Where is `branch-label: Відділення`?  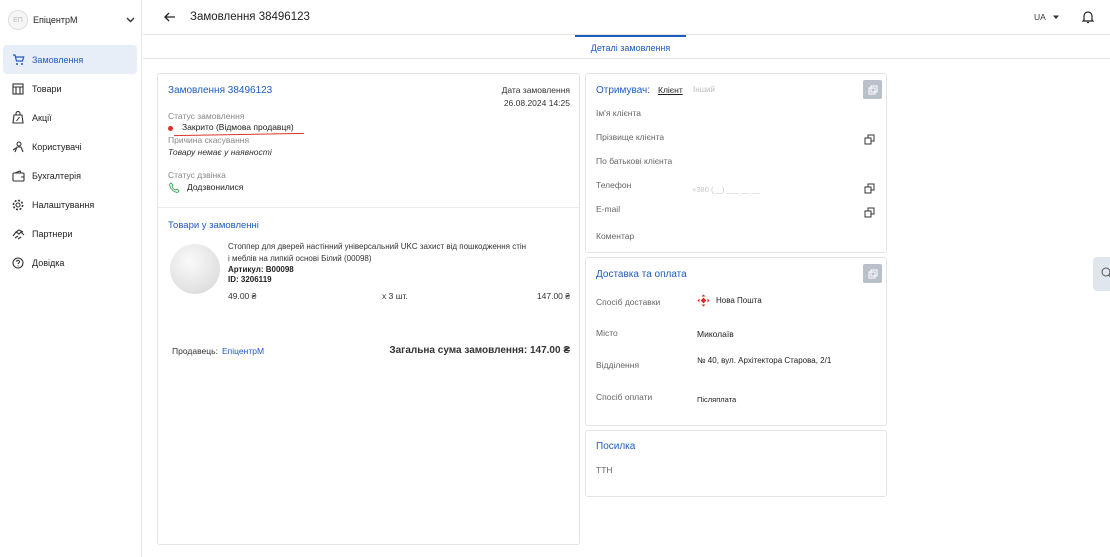 branch-label: Відділення is located at coordinates (618, 365).